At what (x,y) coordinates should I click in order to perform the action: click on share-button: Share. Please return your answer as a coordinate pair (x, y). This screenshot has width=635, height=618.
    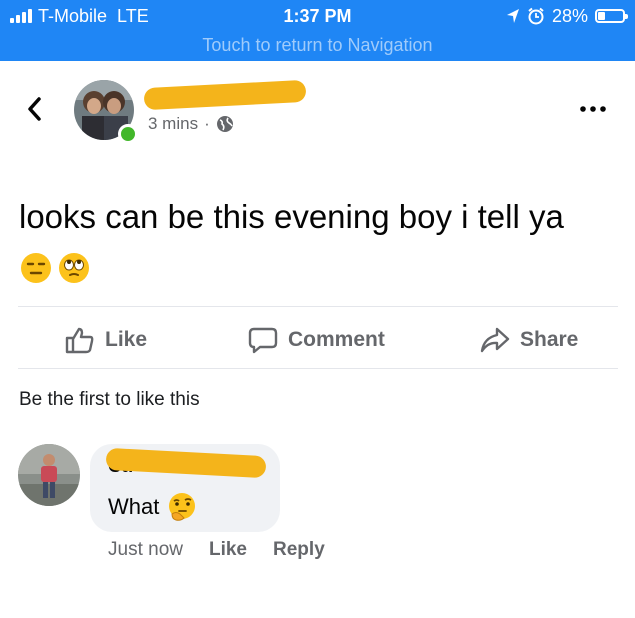
    Looking at the image, I should click on (529, 340).